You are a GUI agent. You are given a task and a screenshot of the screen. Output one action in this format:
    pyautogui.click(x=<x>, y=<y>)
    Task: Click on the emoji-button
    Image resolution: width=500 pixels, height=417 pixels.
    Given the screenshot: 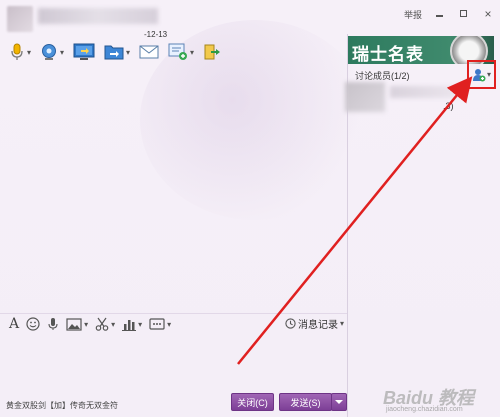 What is the action you would take?
    pyautogui.click(x=33, y=324)
    